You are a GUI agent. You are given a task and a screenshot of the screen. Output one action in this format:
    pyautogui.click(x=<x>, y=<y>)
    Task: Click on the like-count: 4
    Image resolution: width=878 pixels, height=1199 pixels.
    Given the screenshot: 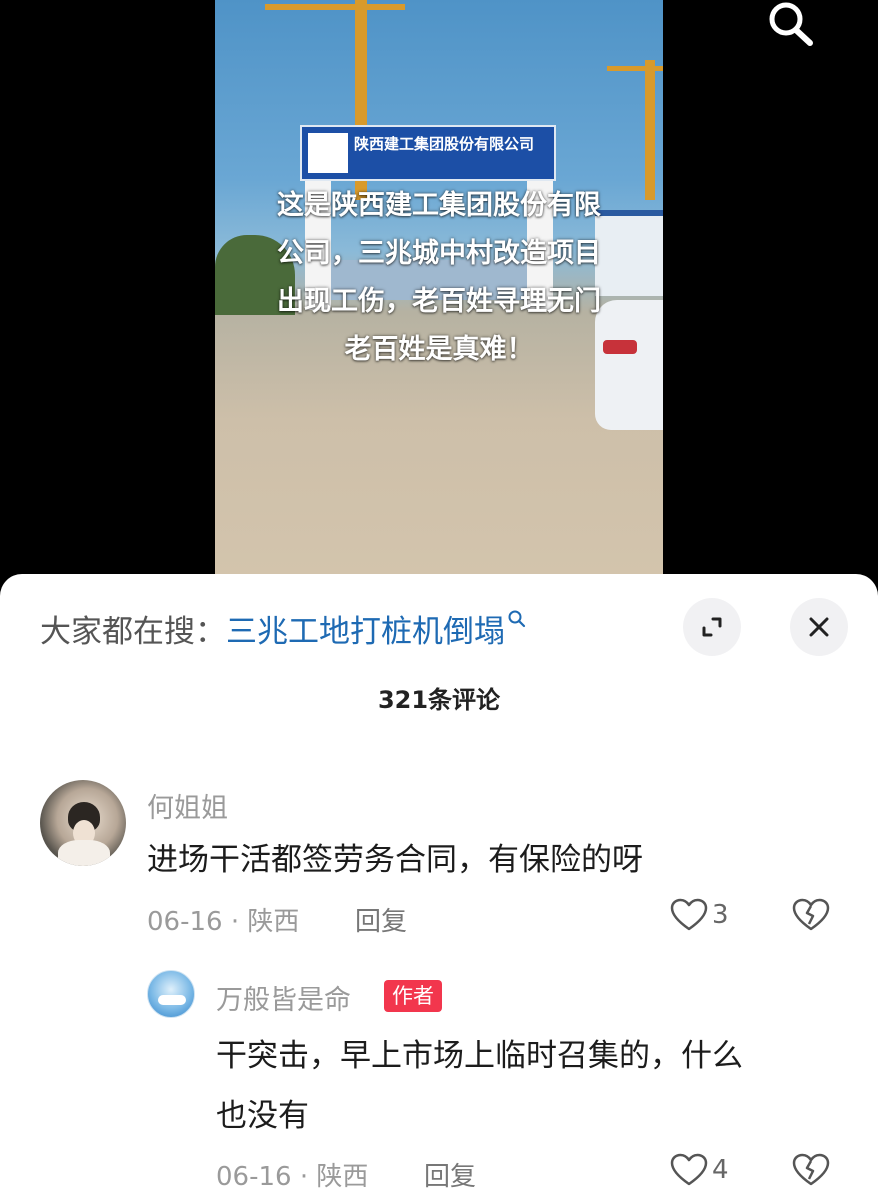 What is the action you would take?
    pyautogui.click(x=720, y=1170)
    